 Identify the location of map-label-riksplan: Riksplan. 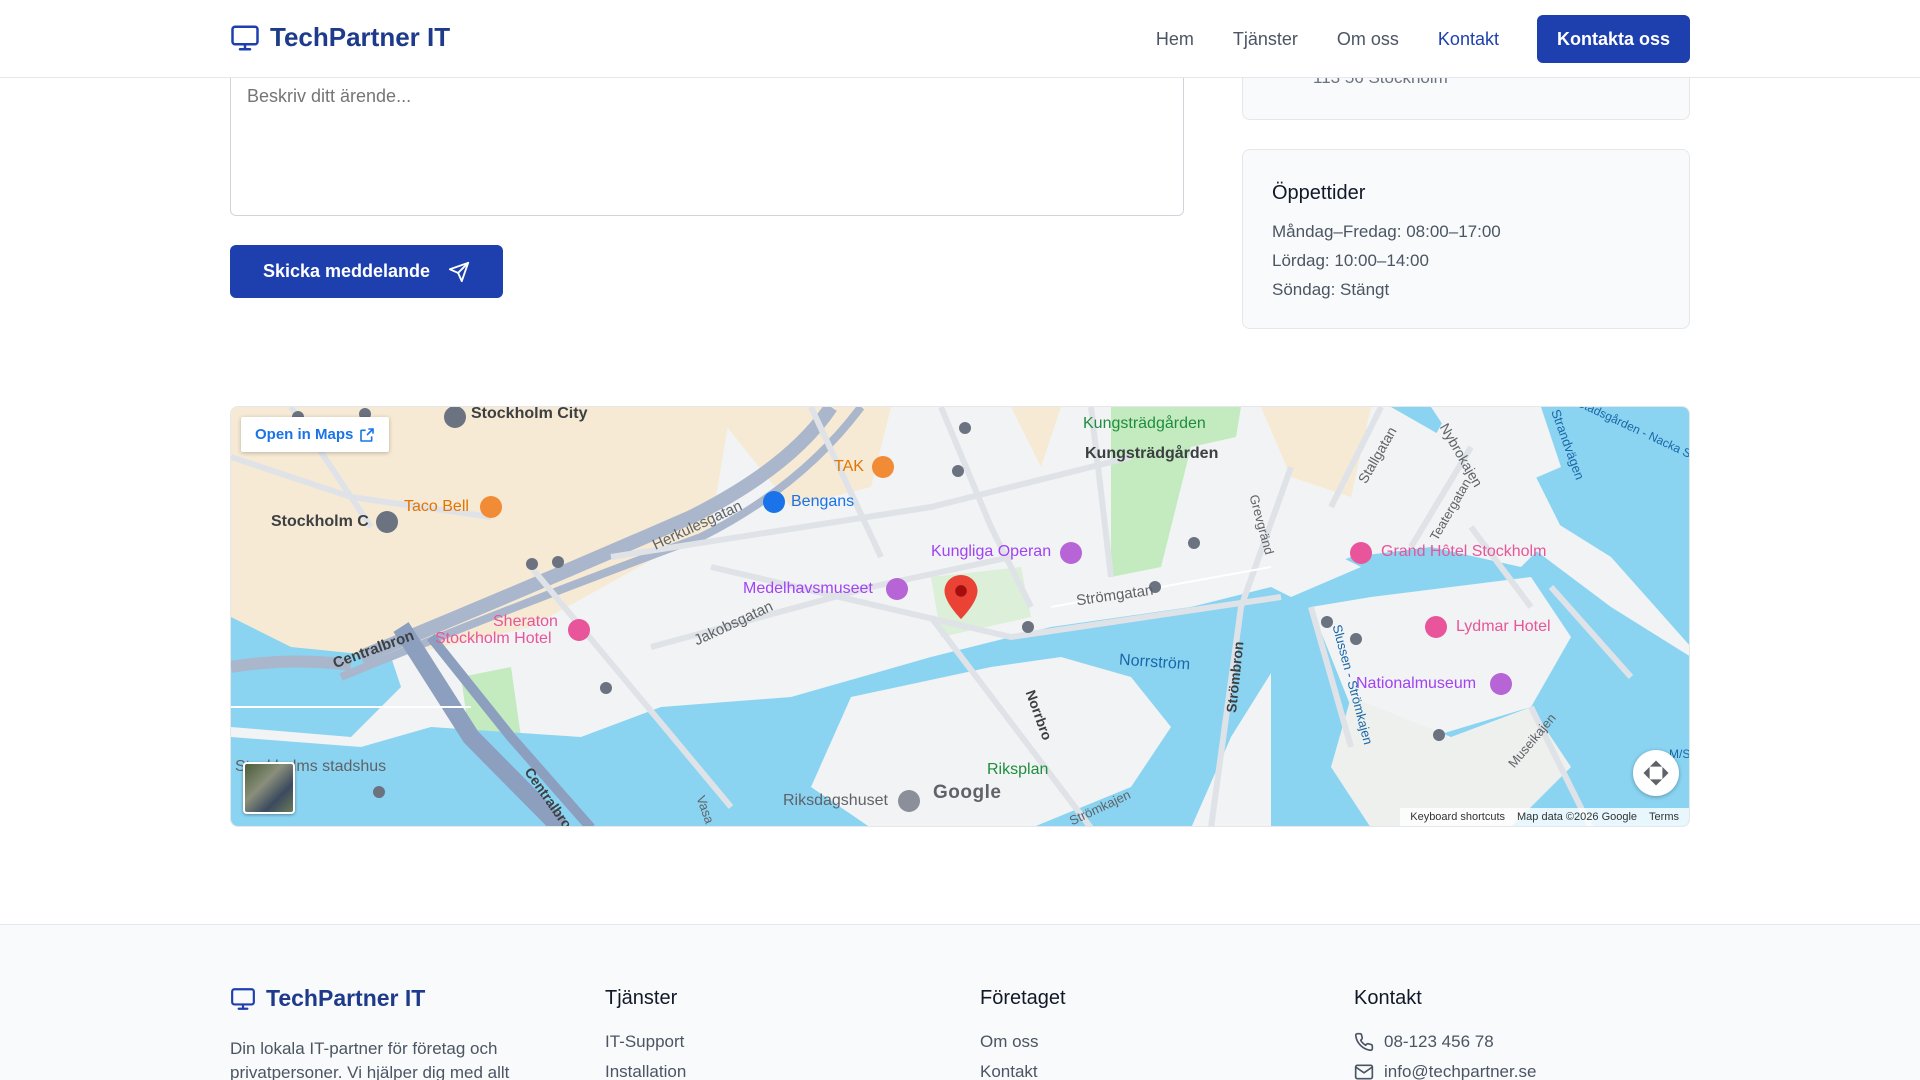
(1018, 769).